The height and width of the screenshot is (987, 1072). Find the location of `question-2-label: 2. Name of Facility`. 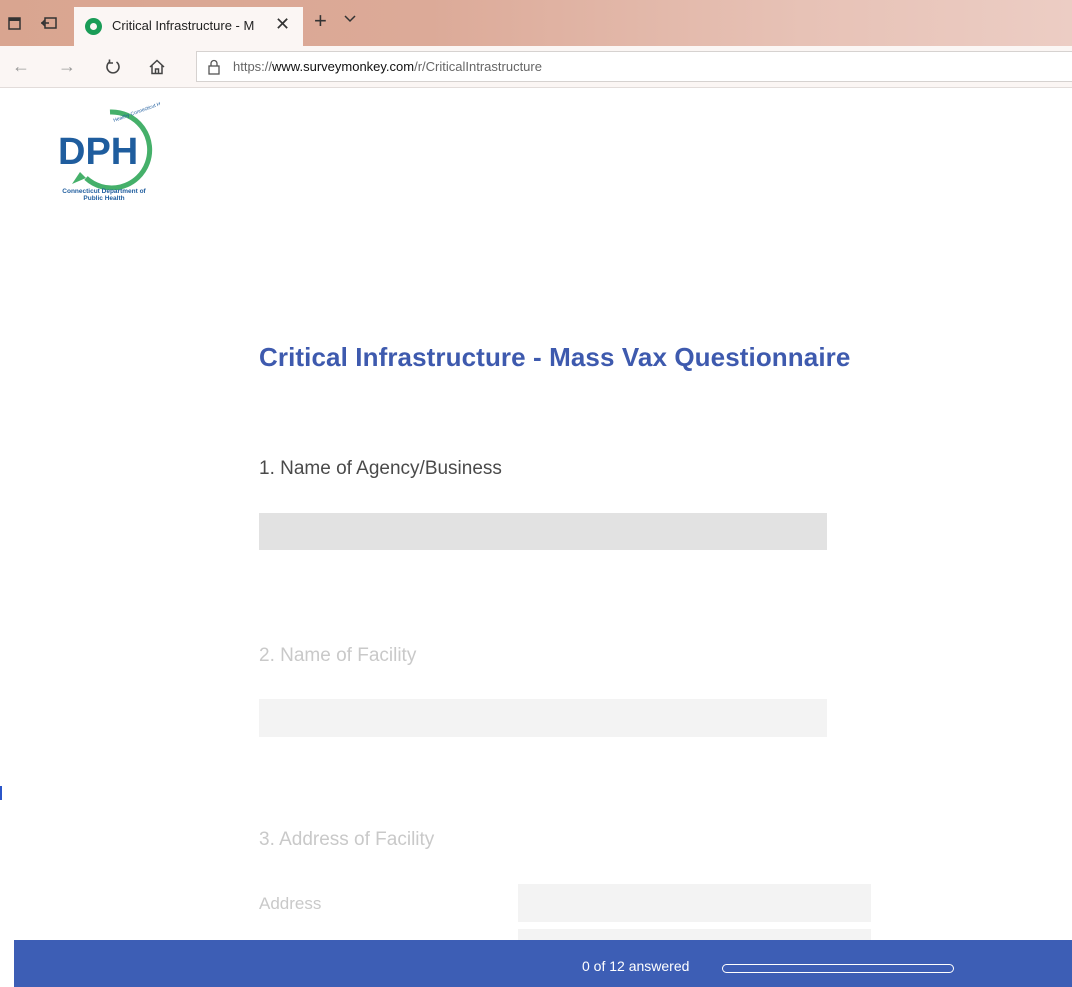

question-2-label: 2. Name of Facility is located at coordinates (338, 655).